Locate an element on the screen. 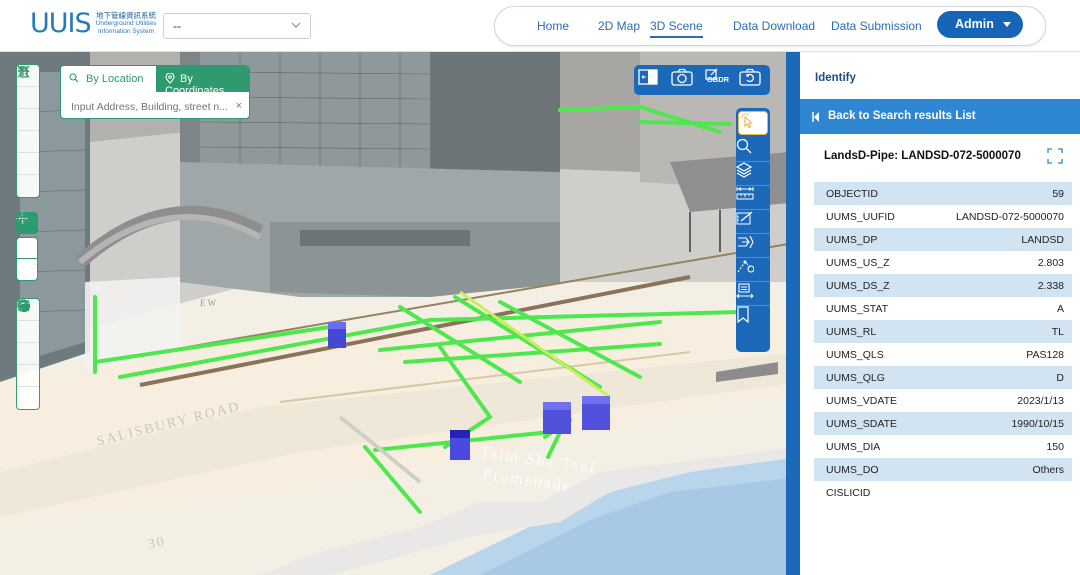 The height and width of the screenshot is (575, 1080). flow-arrows-icon is located at coordinates (746, 242).